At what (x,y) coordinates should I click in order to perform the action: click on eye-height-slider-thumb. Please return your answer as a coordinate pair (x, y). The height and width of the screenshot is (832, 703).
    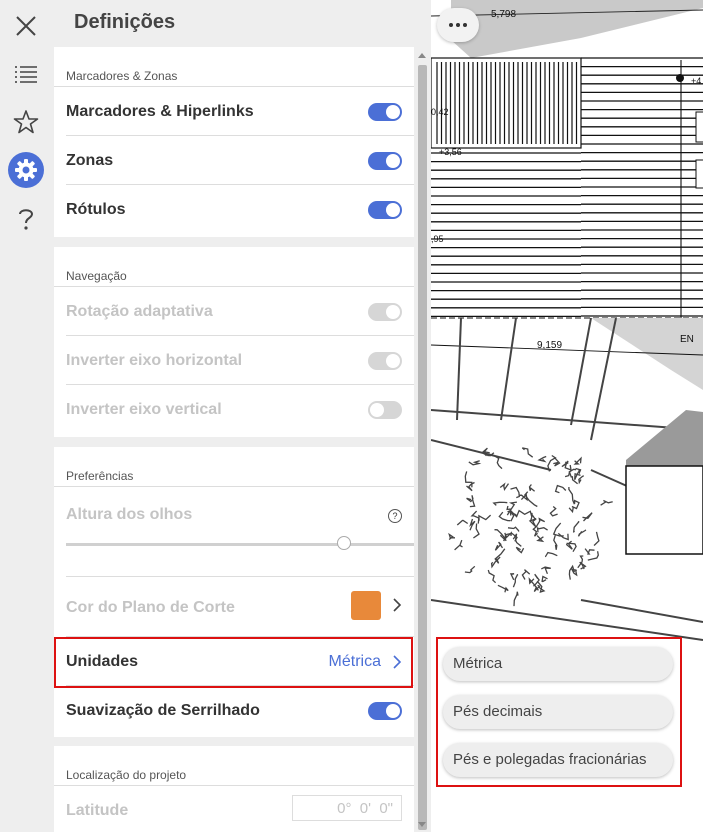
    Looking at the image, I should click on (344, 543).